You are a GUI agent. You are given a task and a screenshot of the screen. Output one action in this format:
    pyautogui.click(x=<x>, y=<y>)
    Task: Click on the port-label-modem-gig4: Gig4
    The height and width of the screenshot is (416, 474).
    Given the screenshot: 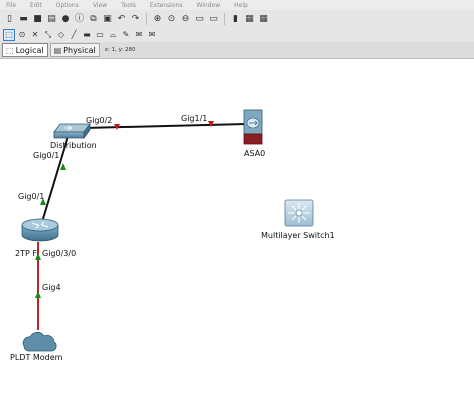 What is the action you would take?
    pyautogui.click(x=51, y=287)
    